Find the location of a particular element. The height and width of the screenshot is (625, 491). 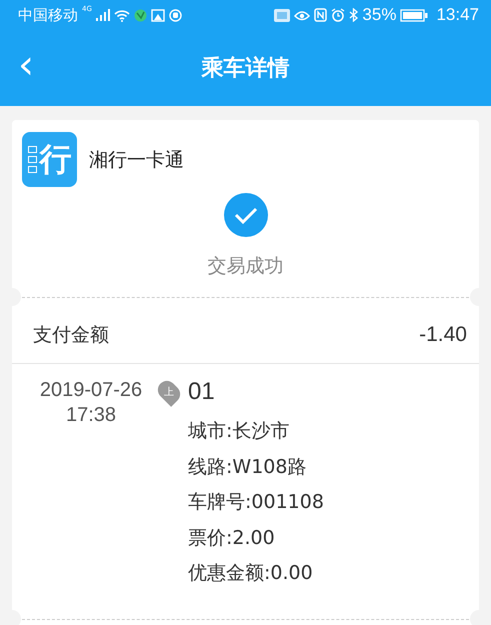

clock: 13:47 is located at coordinates (457, 15).